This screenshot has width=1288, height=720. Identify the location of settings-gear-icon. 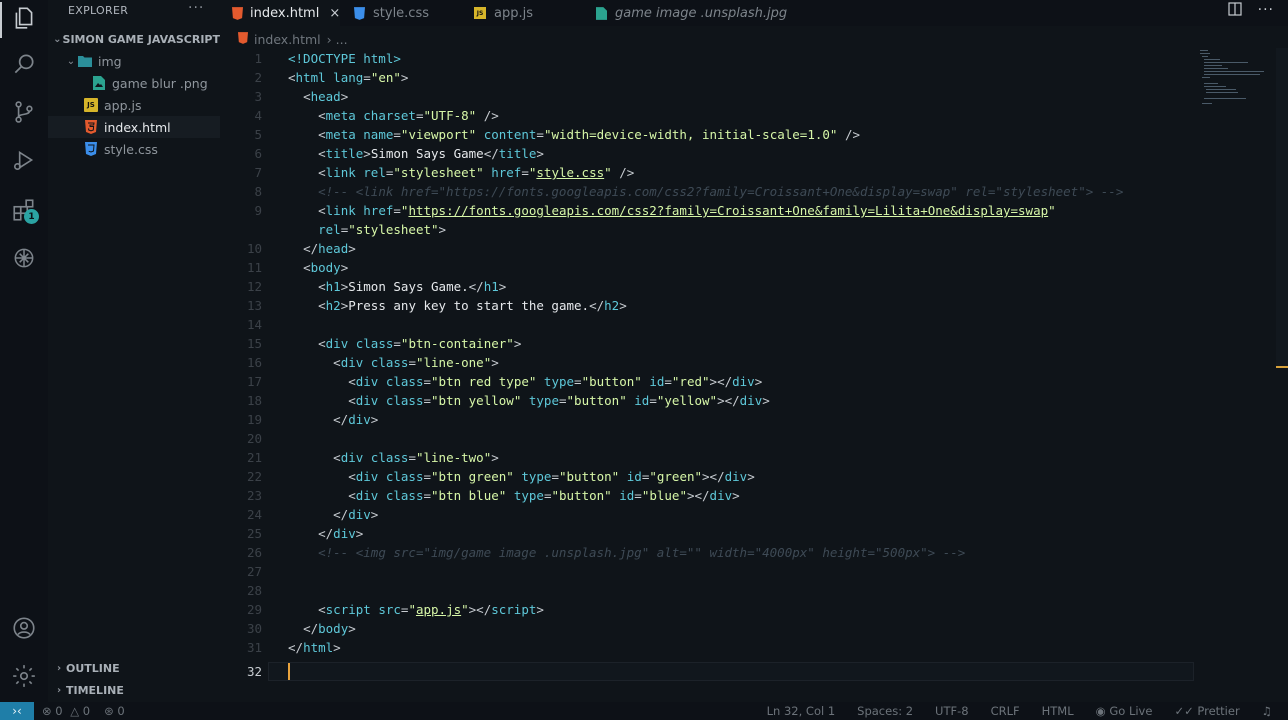
(24, 676).